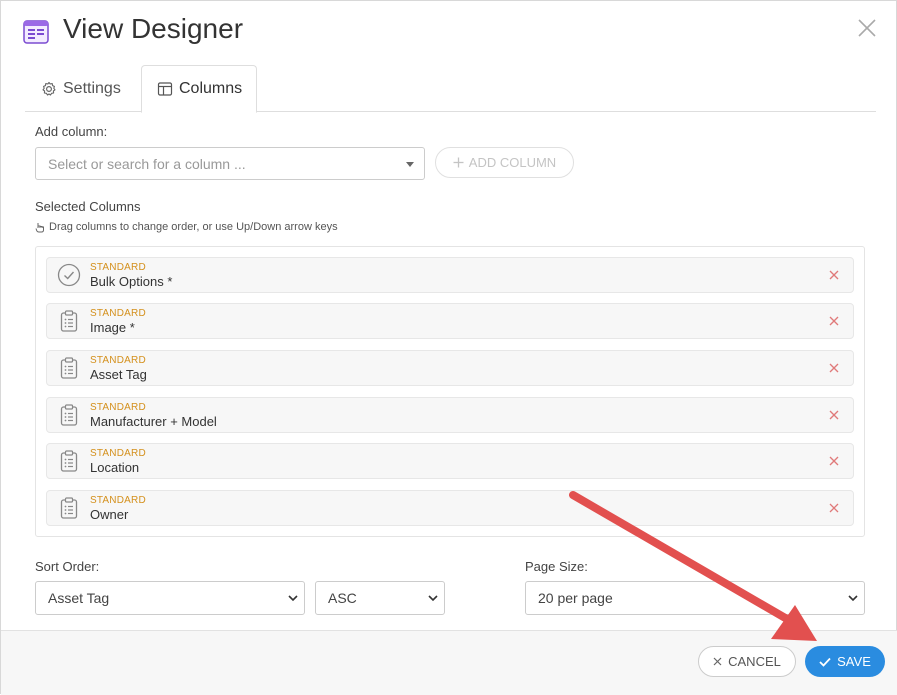 This screenshot has height=695, width=897. Describe the element at coordinates (754, 661) in the screenshot. I see `cancel-button-label: CANCEL` at that location.